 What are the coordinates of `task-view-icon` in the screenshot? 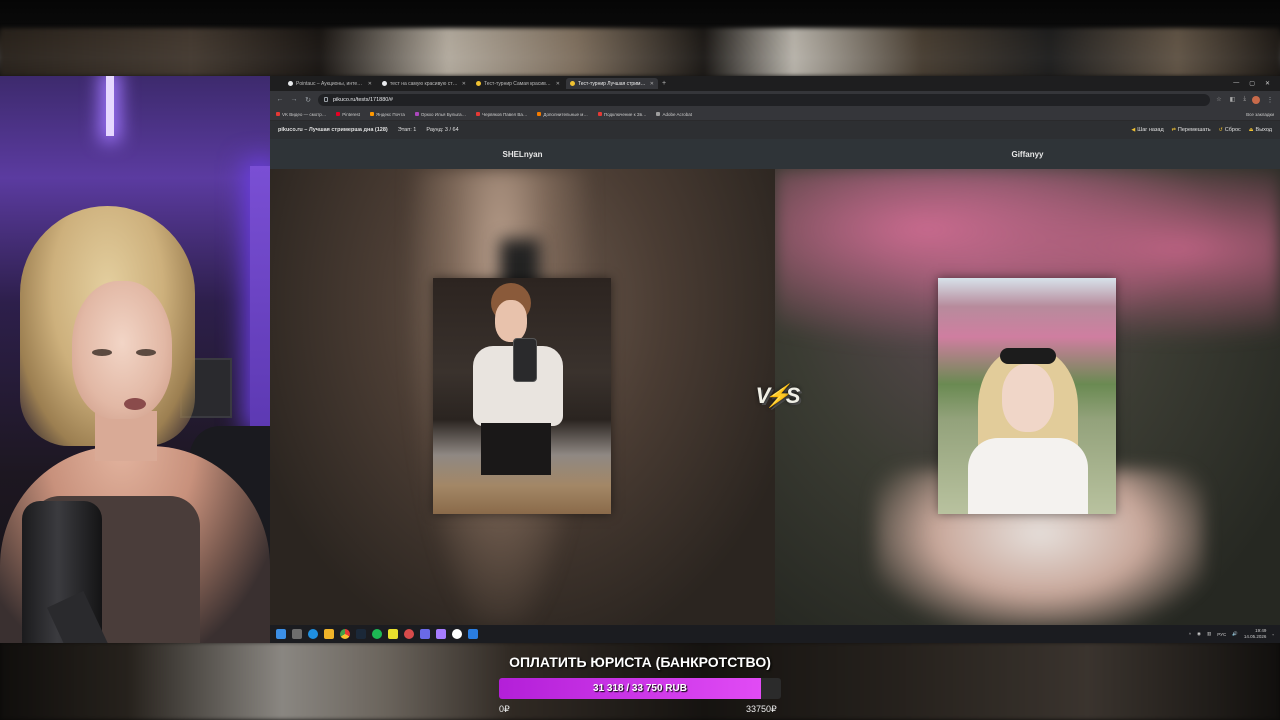 It's located at (297, 634).